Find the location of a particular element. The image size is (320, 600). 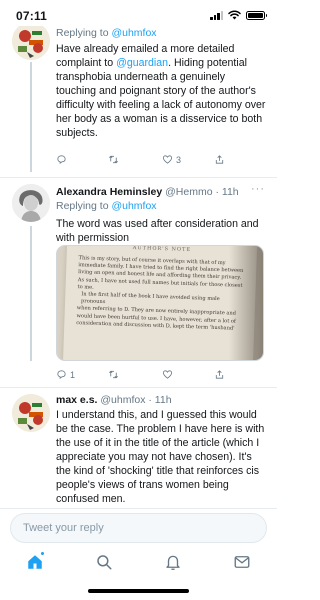

messages-icon is located at coordinates (242, 562).